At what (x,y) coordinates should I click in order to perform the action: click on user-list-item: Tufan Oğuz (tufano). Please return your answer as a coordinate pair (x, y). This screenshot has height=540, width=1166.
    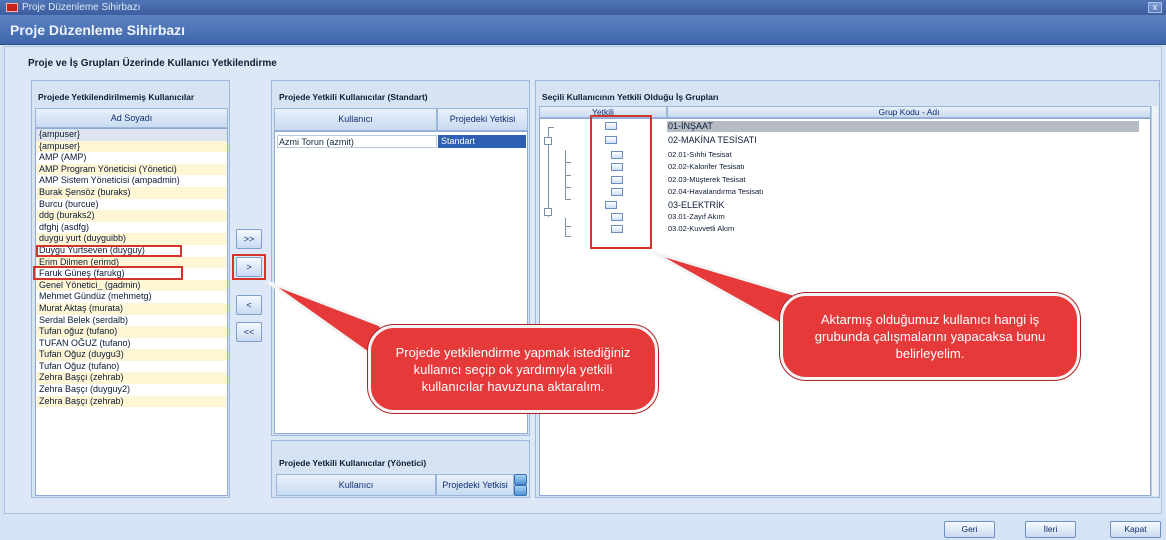
    Looking at the image, I should click on (131, 367).